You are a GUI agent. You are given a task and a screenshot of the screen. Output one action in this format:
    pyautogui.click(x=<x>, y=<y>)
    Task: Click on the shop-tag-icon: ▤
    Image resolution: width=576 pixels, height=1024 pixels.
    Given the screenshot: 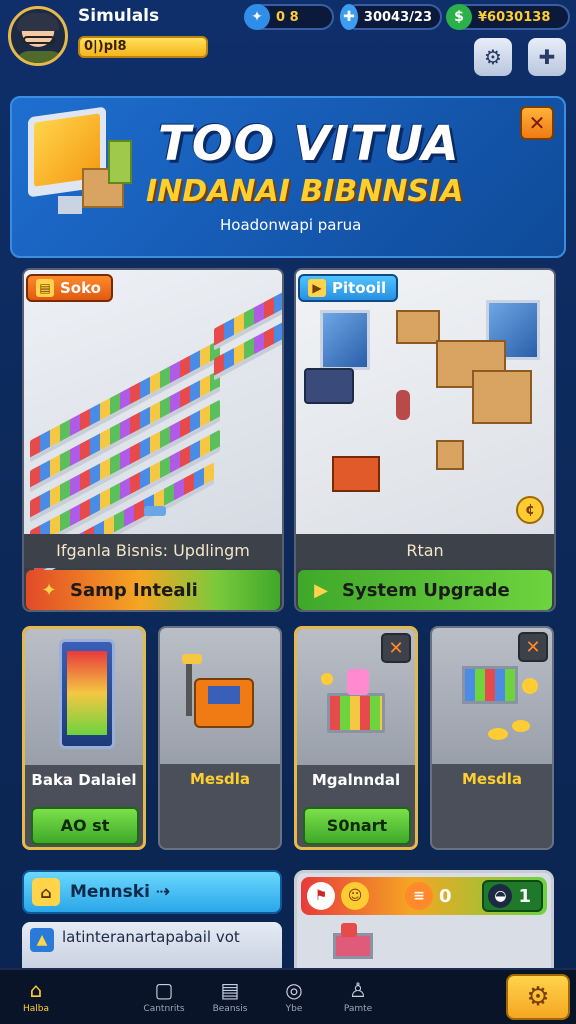 What is the action you would take?
    pyautogui.click(x=45, y=288)
    